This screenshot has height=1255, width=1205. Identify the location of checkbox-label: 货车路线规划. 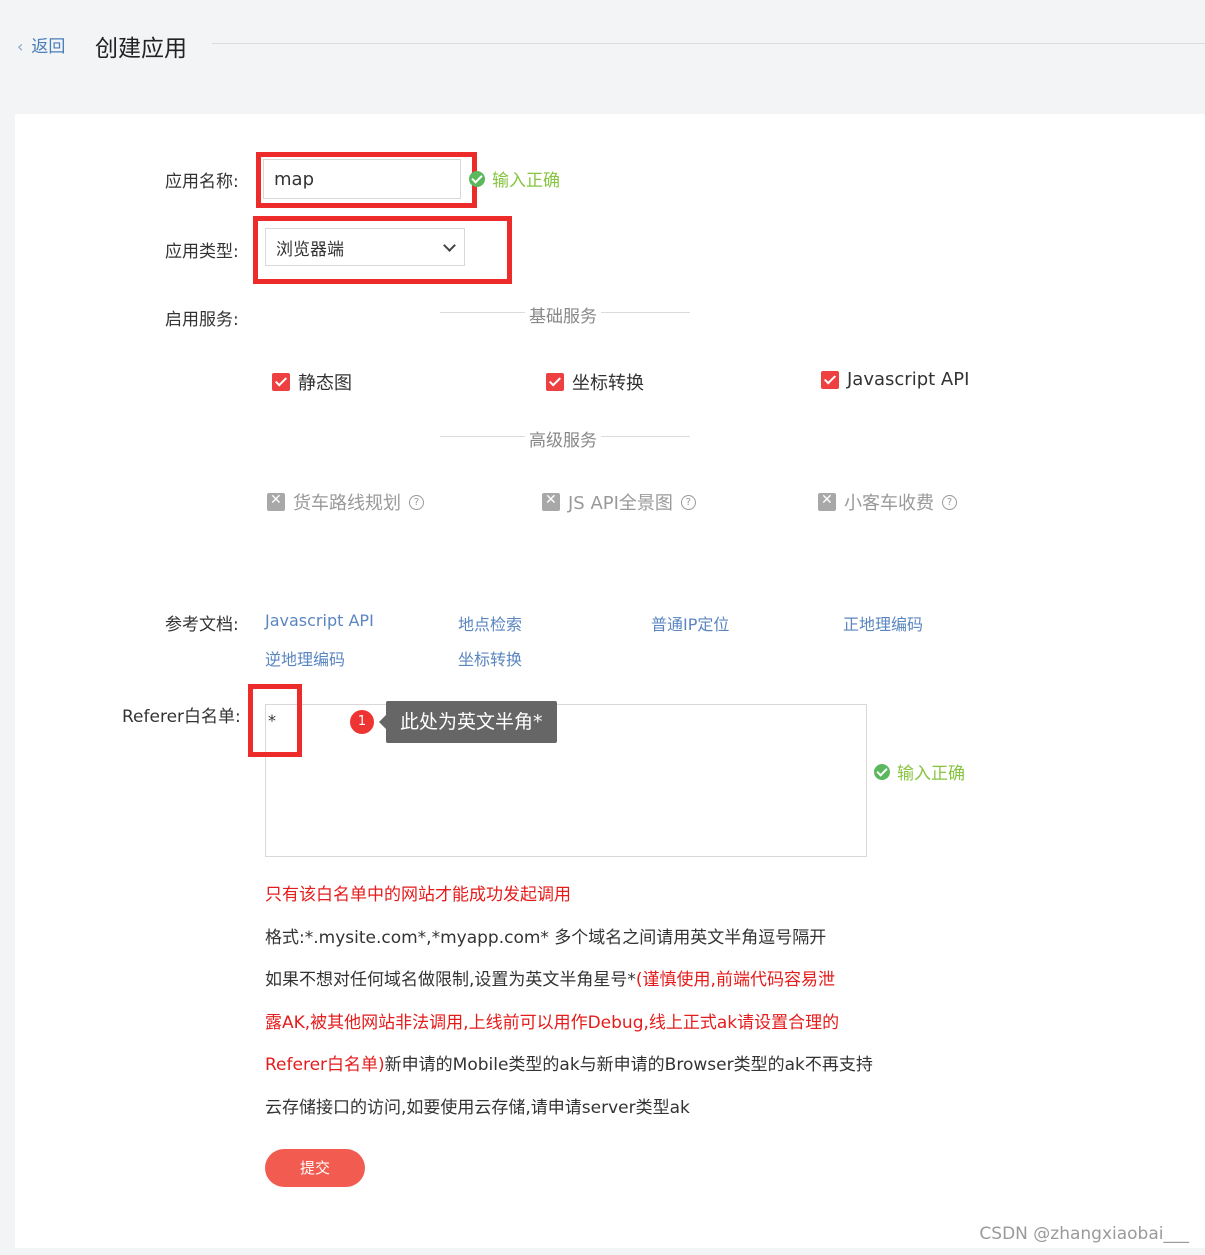
(347, 503).